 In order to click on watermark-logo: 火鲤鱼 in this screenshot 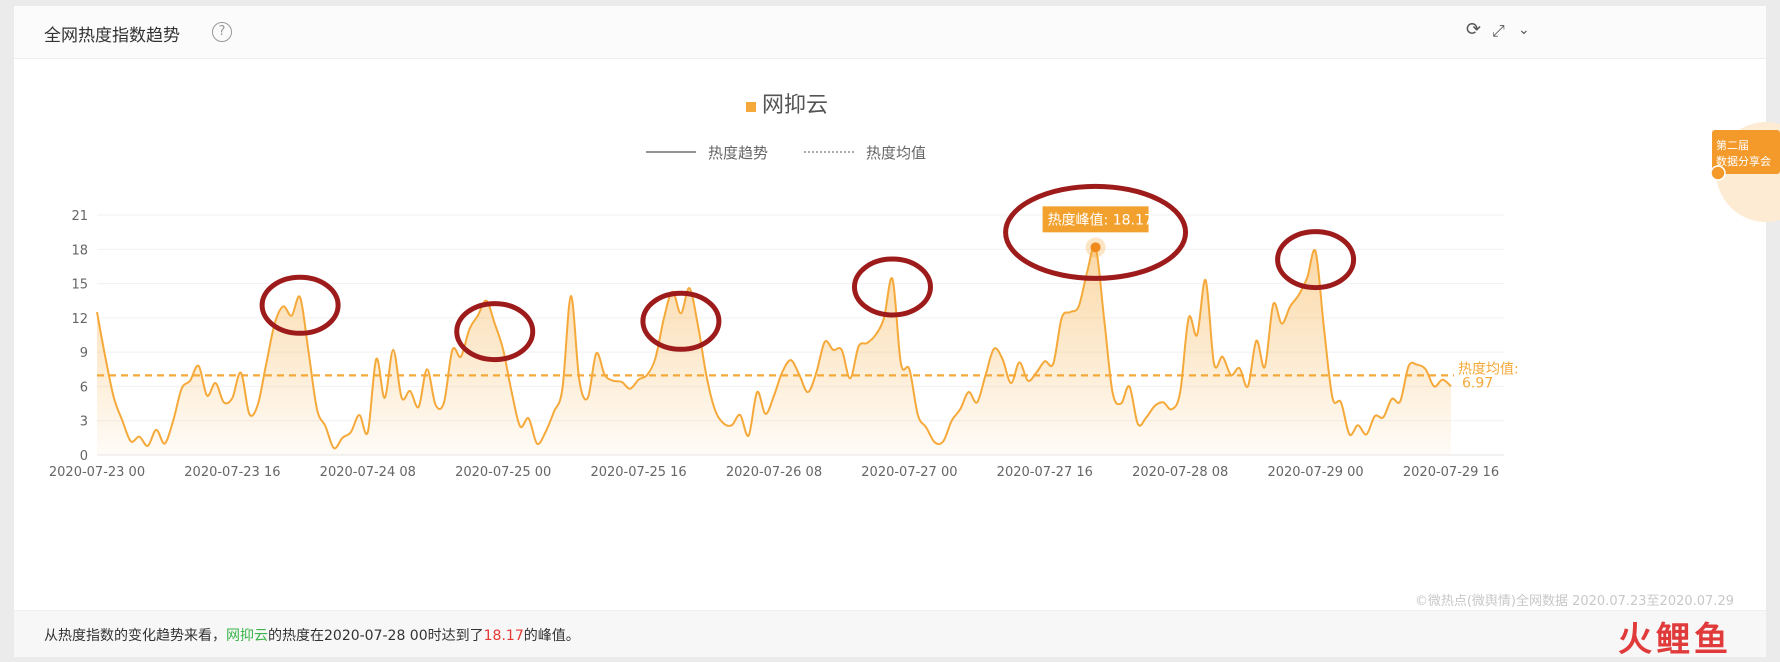, I will do `click(1675, 640)`.